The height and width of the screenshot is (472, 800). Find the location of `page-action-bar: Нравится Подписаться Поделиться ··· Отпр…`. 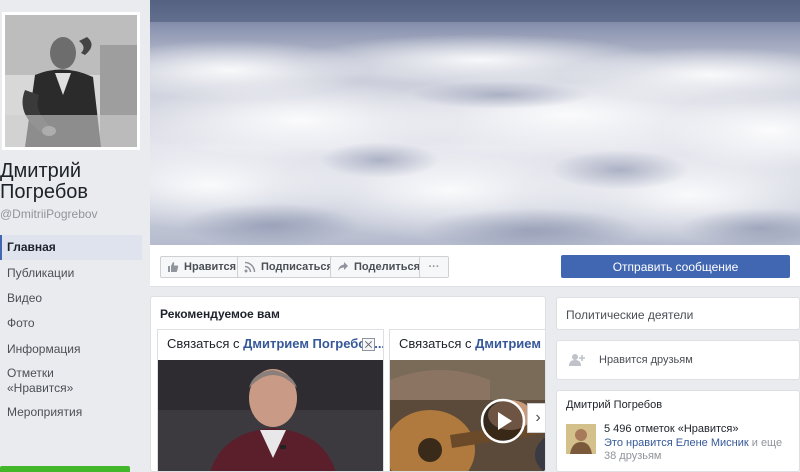

page-action-bar: Нравится Подписаться Поделиться ··· Отпр… is located at coordinates (475, 266).